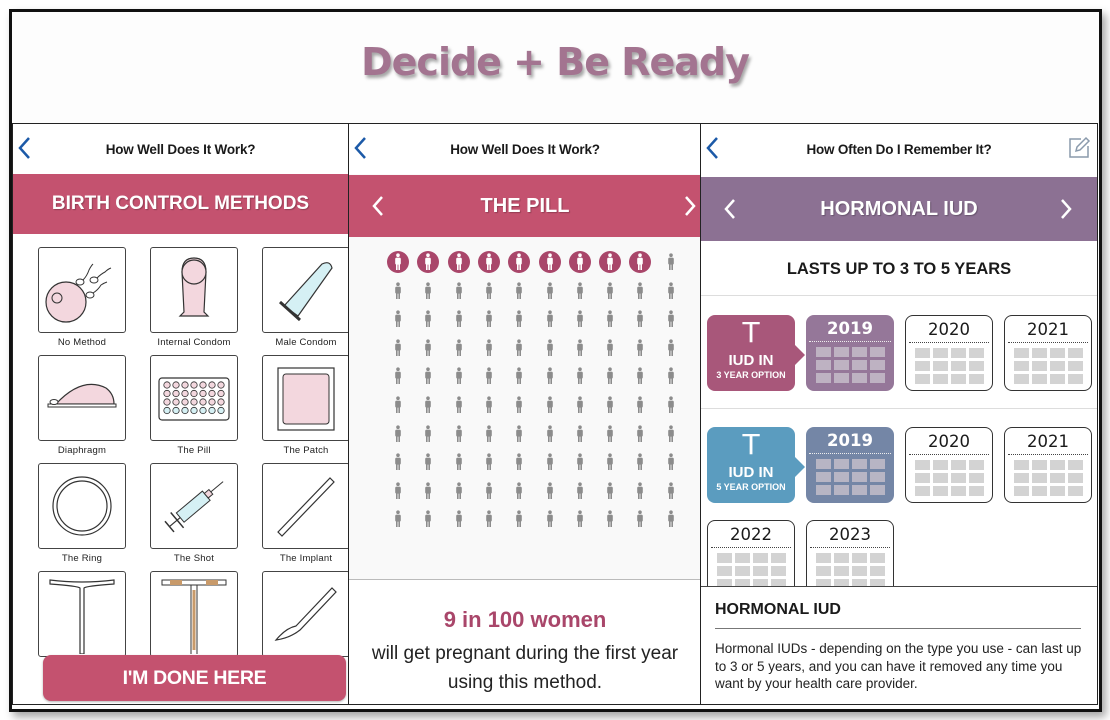  I want to click on done-button: I'M DONE HERE, so click(194, 678).